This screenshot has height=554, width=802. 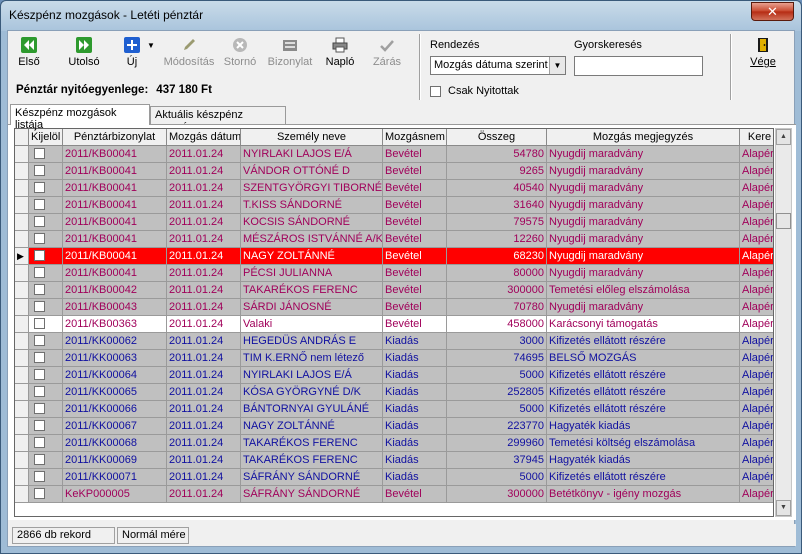 I want to click on header-col-amount: Összeg, so click(x=497, y=137).